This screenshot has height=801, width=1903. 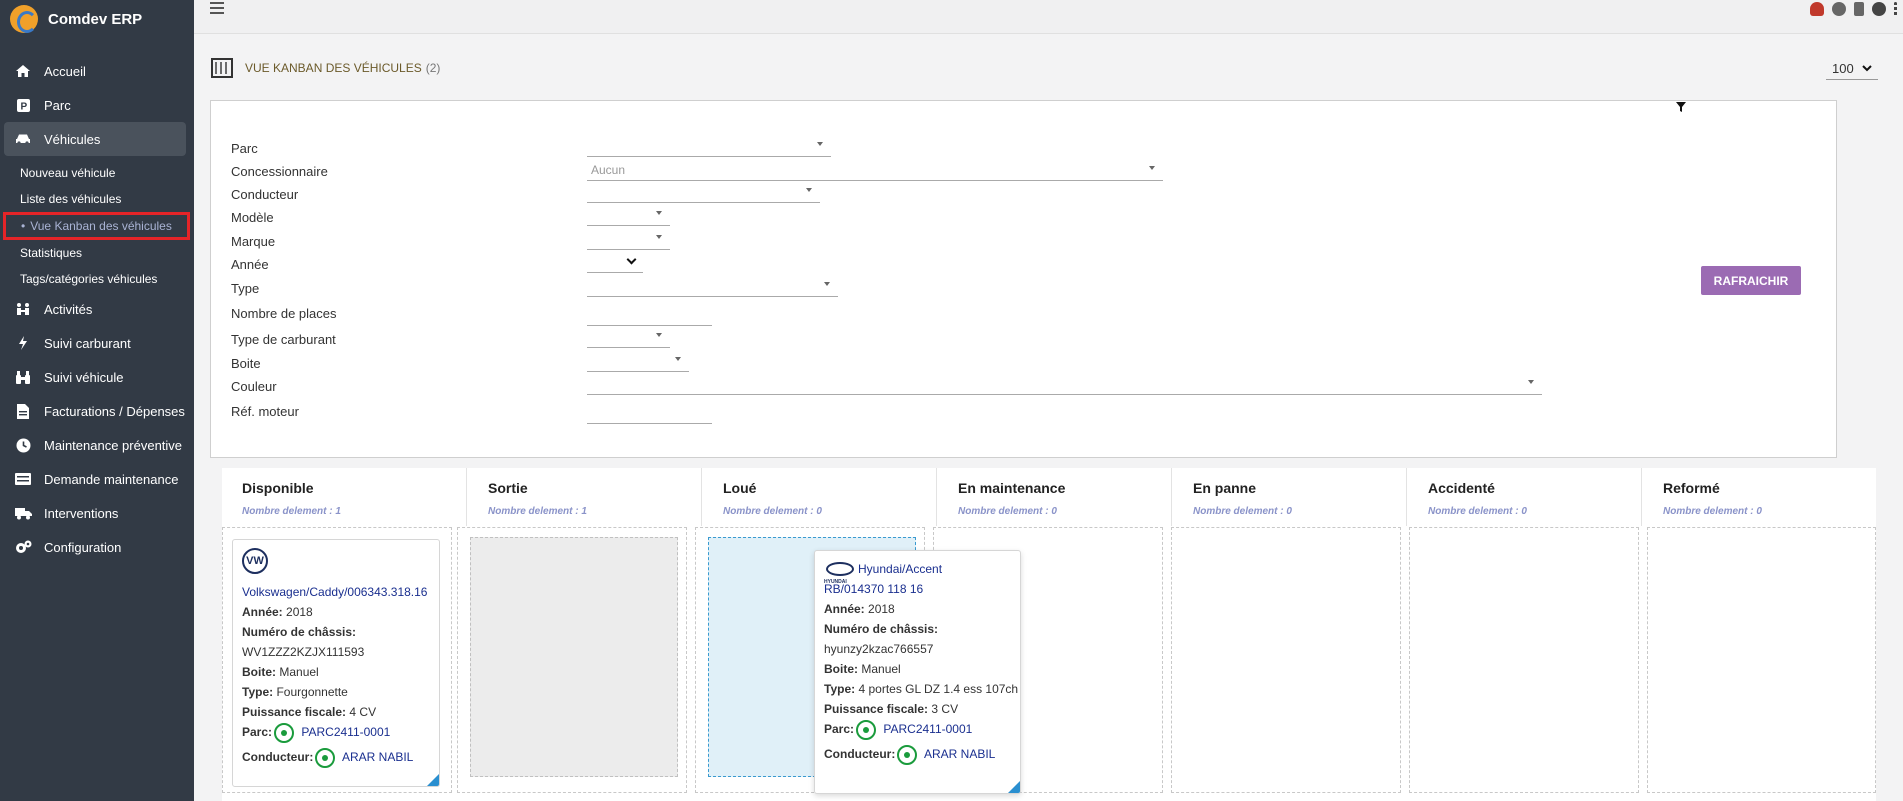 I want to click on column-body-sortie, so click(x=572, y=660).